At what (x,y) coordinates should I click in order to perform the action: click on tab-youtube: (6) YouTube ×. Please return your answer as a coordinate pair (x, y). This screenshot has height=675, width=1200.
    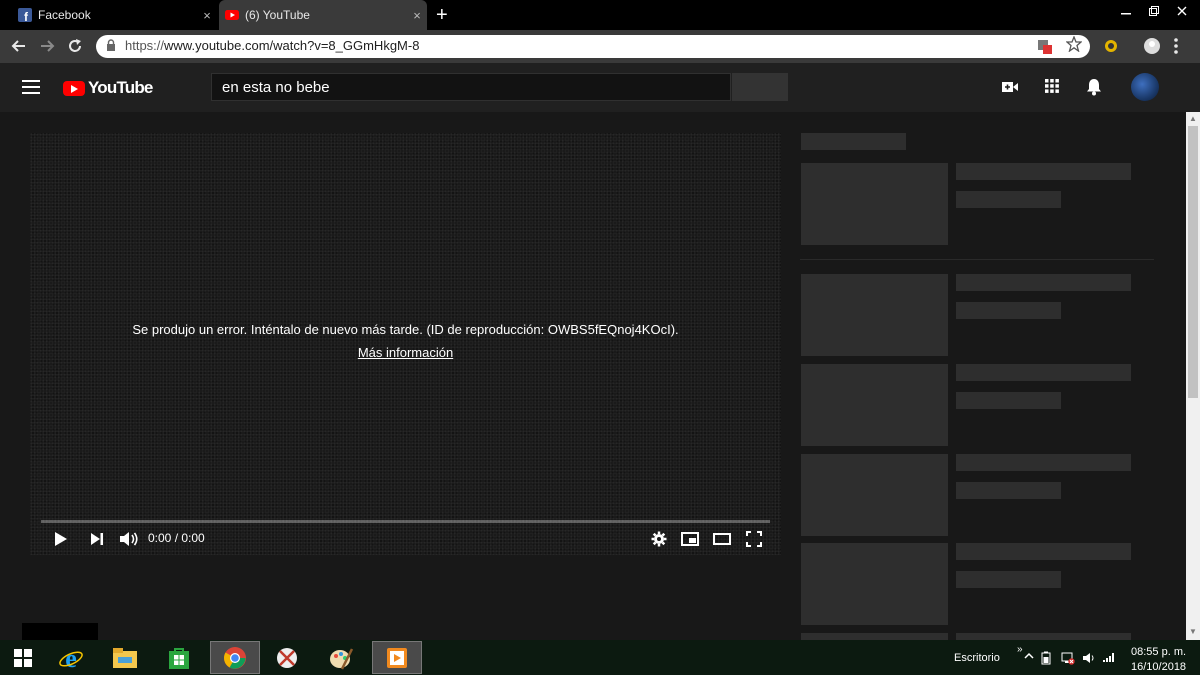
    Looking at the image, I should click on (323, 15).